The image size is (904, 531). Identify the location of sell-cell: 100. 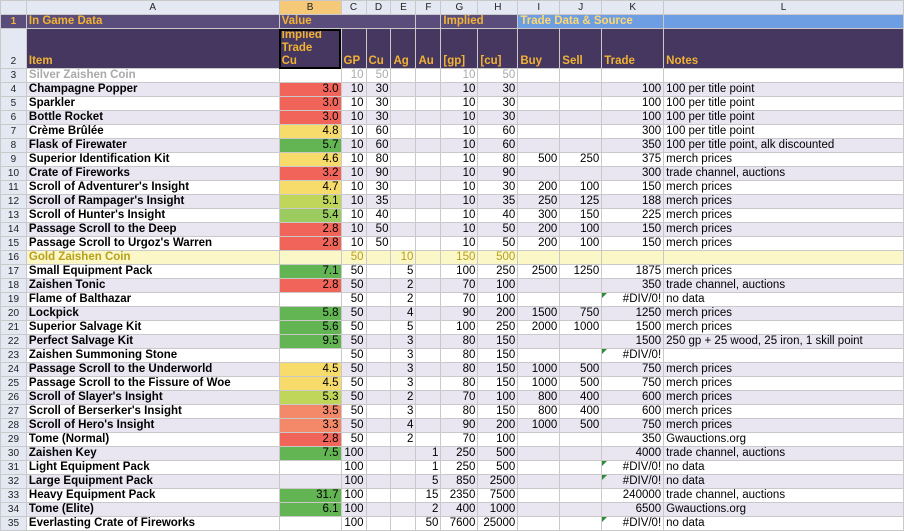
(581, 187).